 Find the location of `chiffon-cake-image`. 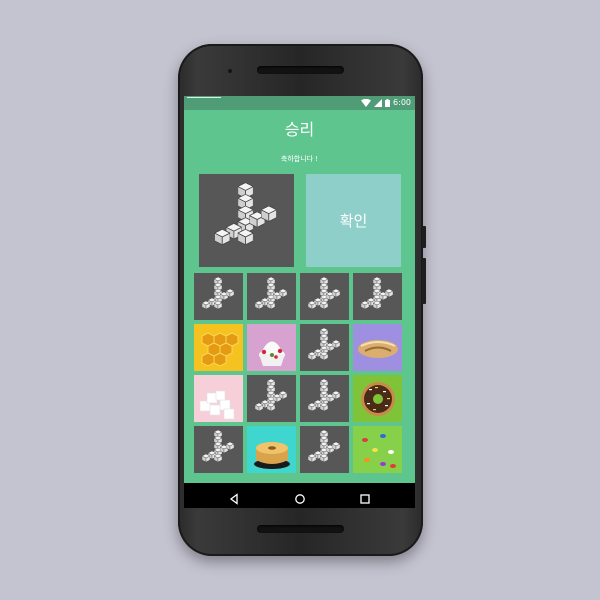

chiffon-cake-image is located at coordinates (271, 449).